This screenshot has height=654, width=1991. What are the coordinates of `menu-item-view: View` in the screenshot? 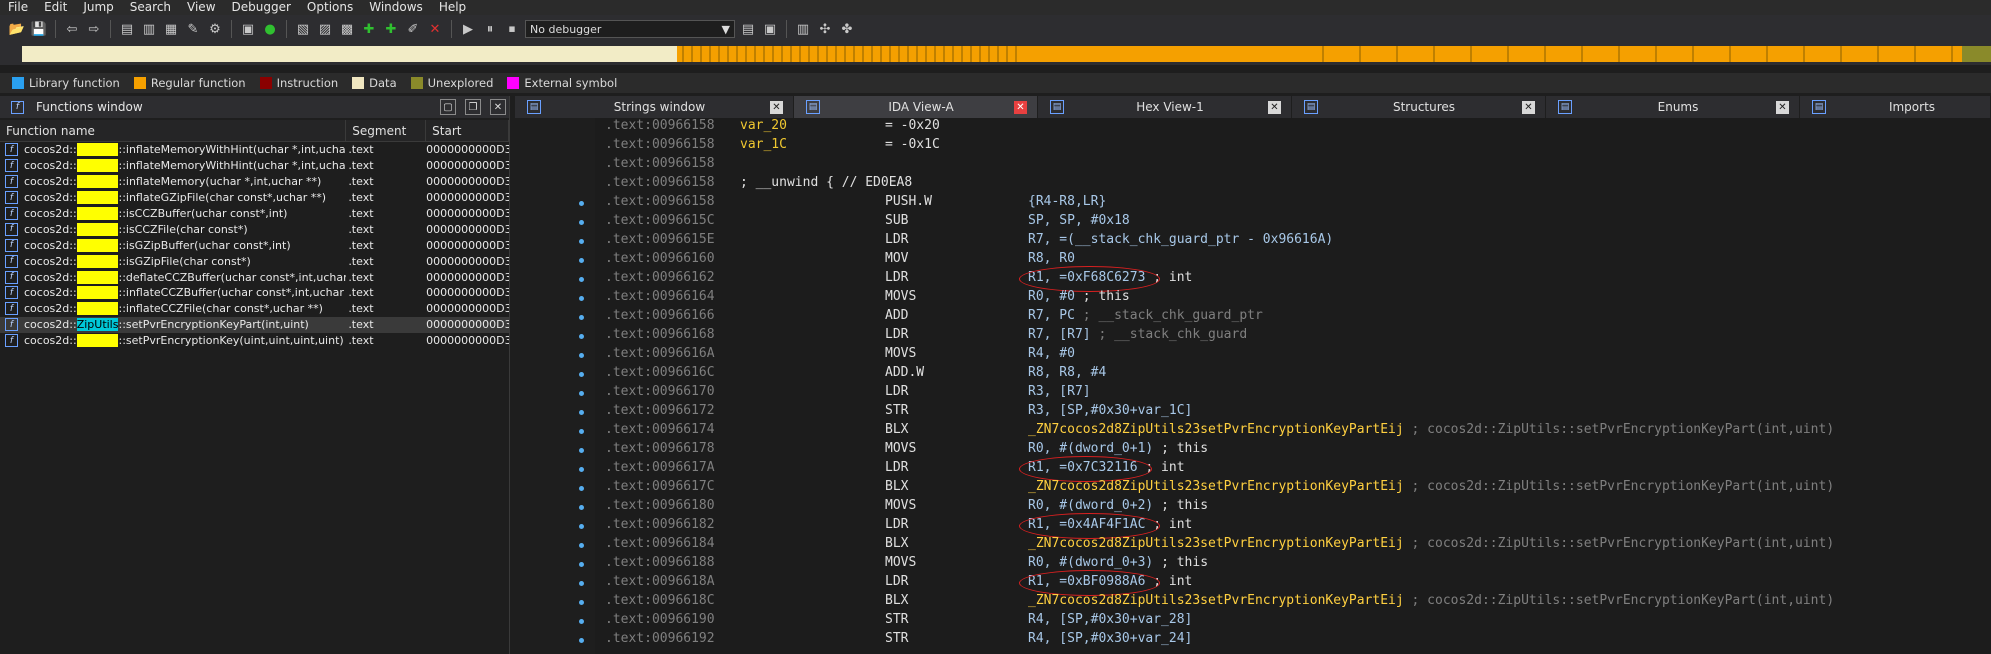 It's located at (201, 7).